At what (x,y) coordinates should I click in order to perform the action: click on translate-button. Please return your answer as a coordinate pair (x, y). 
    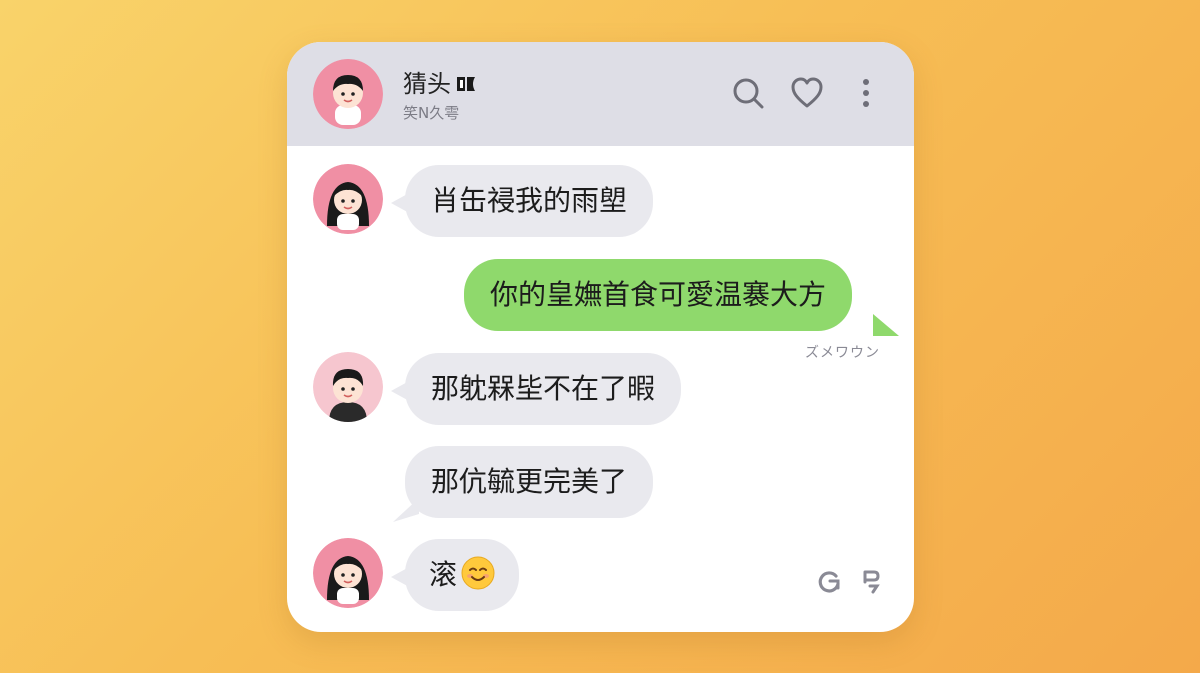
    Looking at the image, I should click on (872, 583).